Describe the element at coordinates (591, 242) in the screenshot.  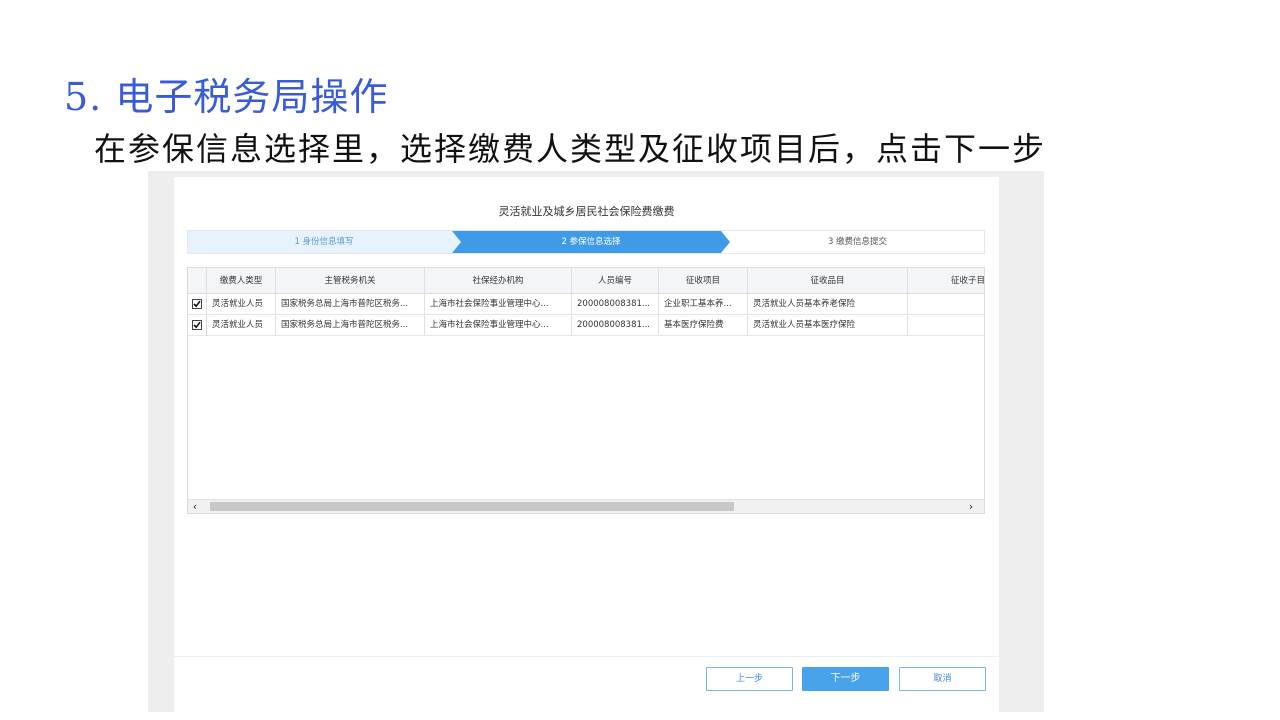
I see `step-insurance-selection: 2 参保信息选择` at that location.